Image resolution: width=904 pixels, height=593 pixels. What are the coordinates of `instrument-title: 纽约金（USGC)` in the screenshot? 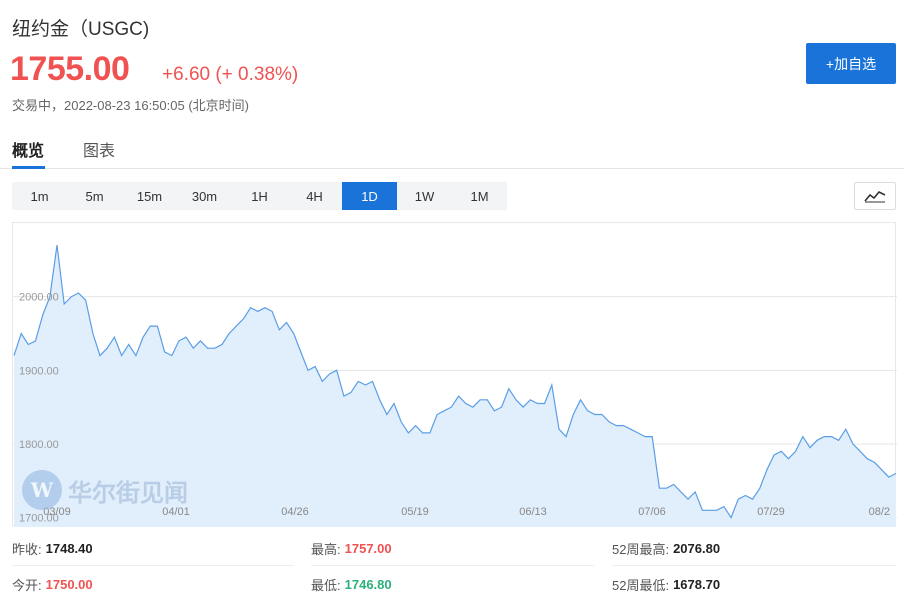 It's located at (81, 29).